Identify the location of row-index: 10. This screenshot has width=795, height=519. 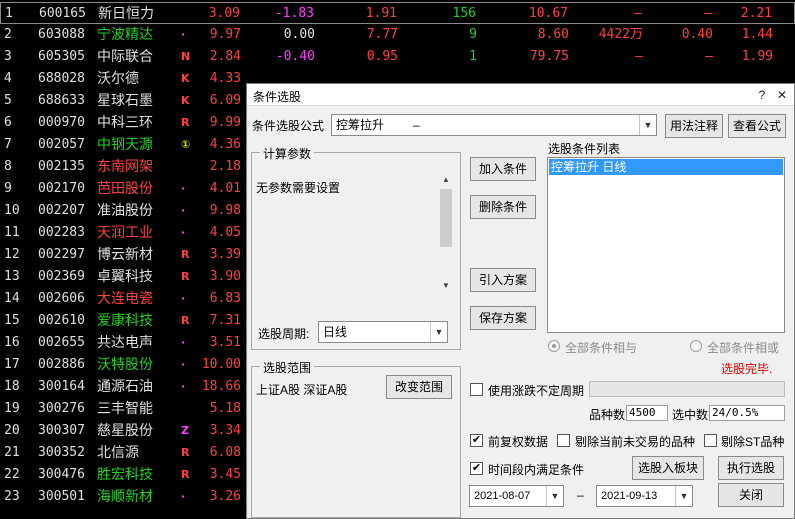
(12, 210).